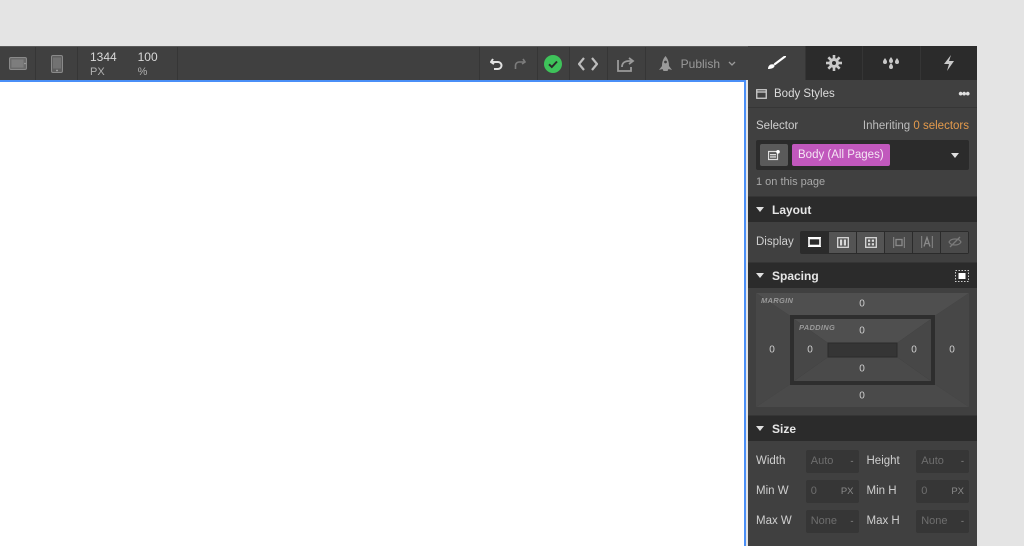  I want to click on height-value: Auto, so click(932, 461).